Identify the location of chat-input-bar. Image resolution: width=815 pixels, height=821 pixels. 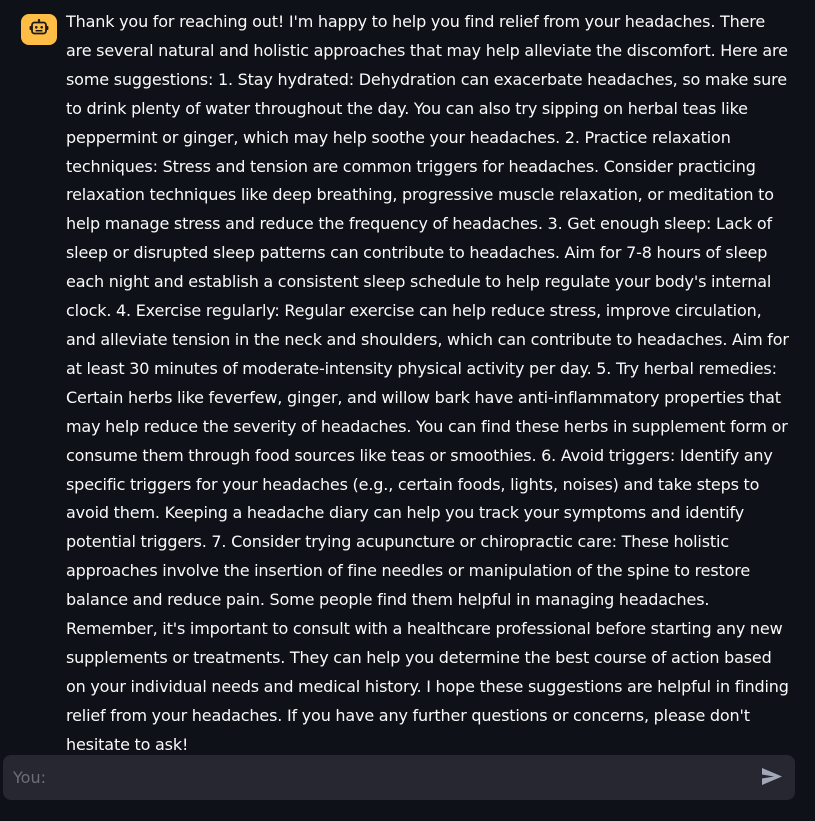
(399, 777).